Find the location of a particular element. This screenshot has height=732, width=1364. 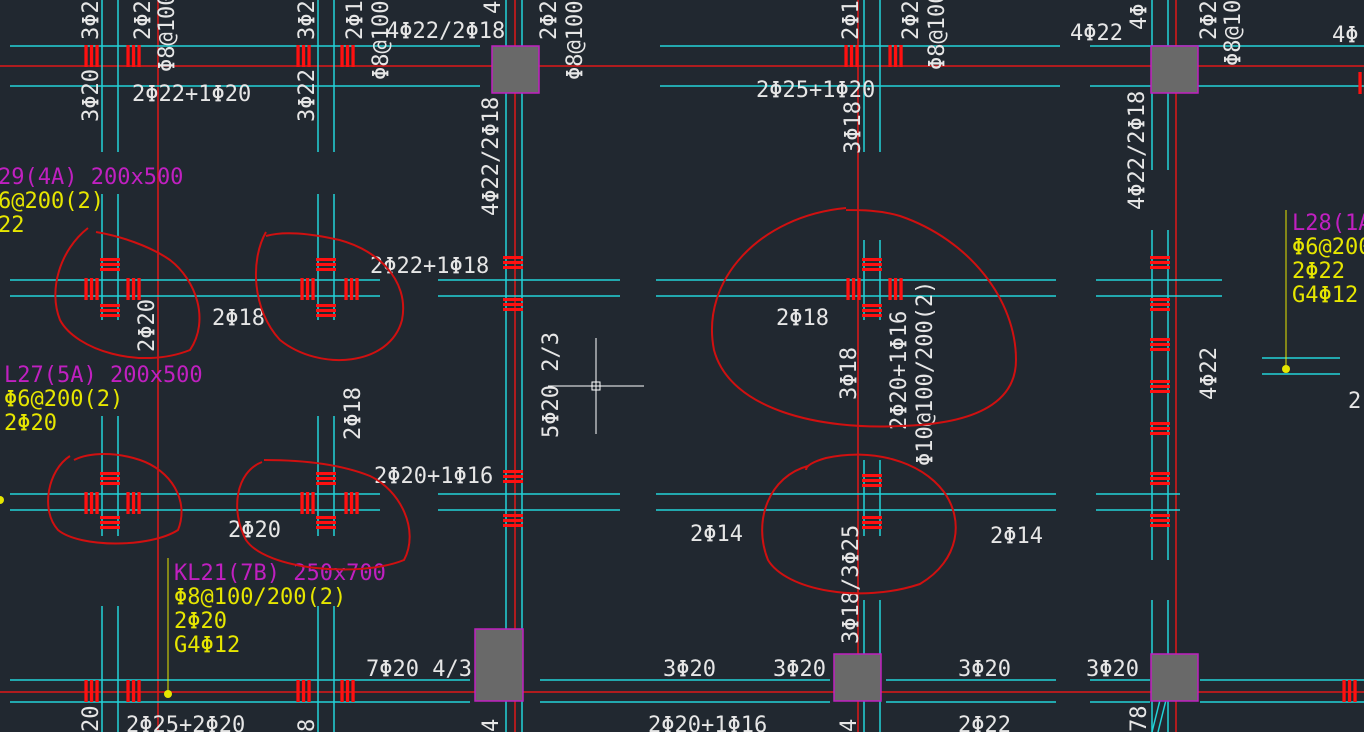

beam-name: L27(5A) 200x500 is located at coordinates (103, 375).